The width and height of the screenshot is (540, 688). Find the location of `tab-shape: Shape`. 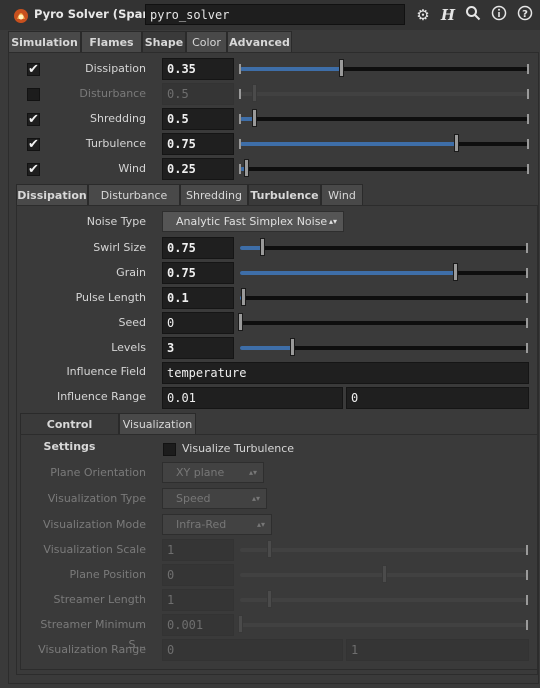

tab-shape: Shape is located at coordinates (164, 42).